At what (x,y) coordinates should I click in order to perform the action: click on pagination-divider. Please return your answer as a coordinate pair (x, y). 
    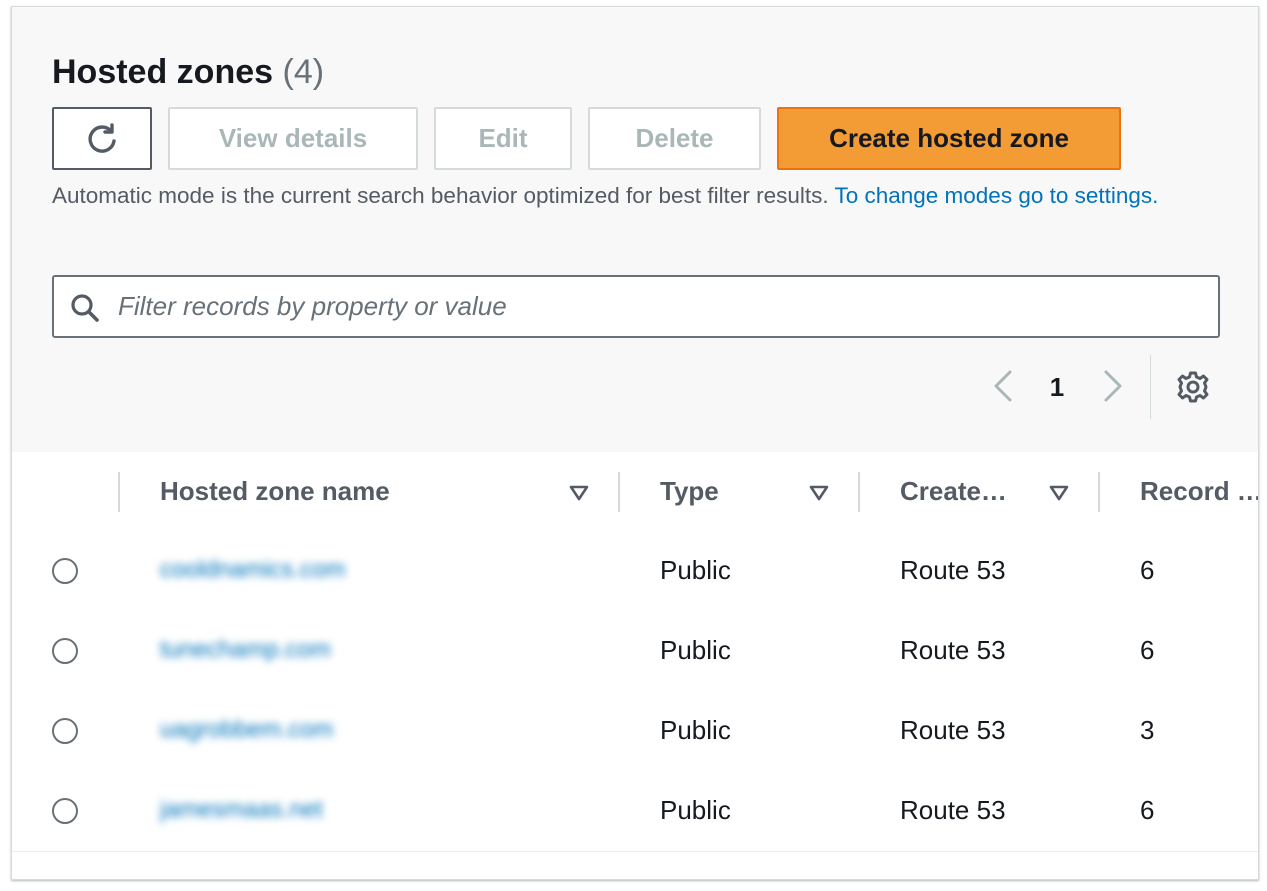
    Looking at the image, I should click on (1150, 387).